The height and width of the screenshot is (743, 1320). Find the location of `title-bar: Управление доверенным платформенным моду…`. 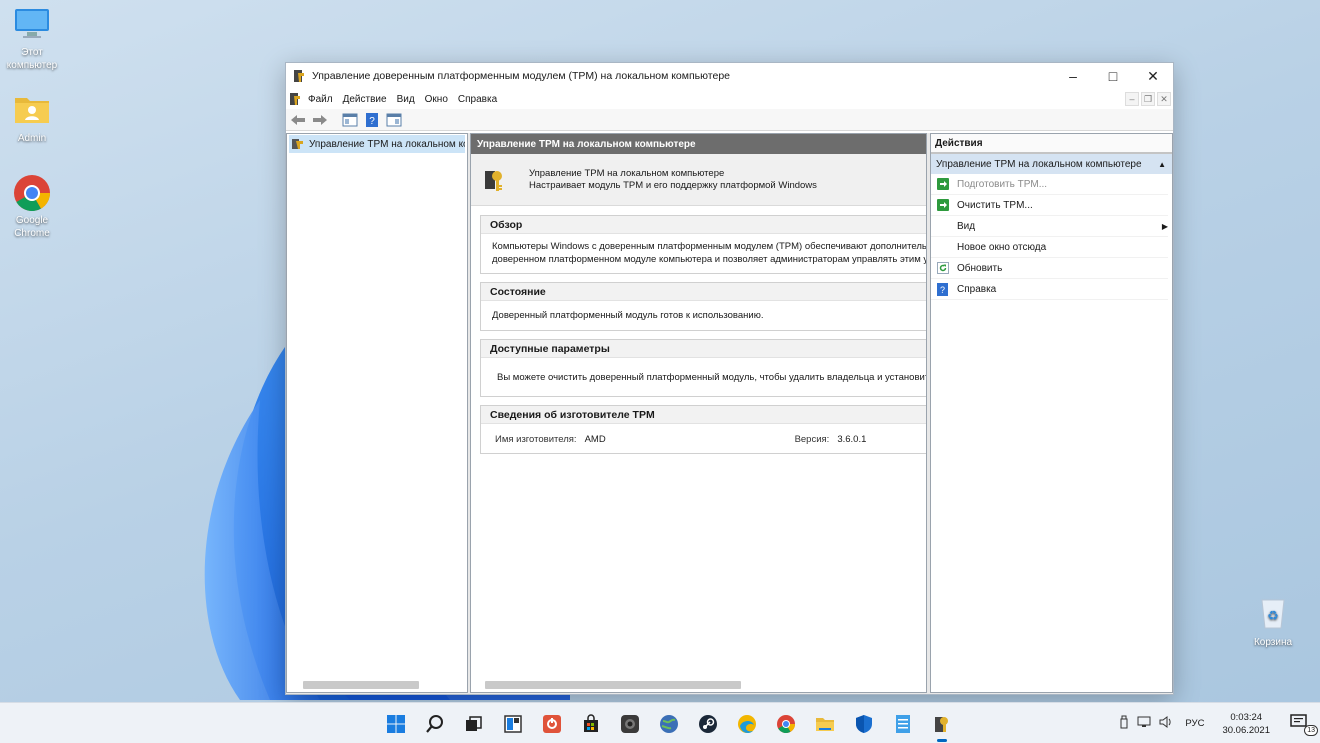

title-bar: Управление доверенным платформенным моду… is located at coordinates (729, 76).